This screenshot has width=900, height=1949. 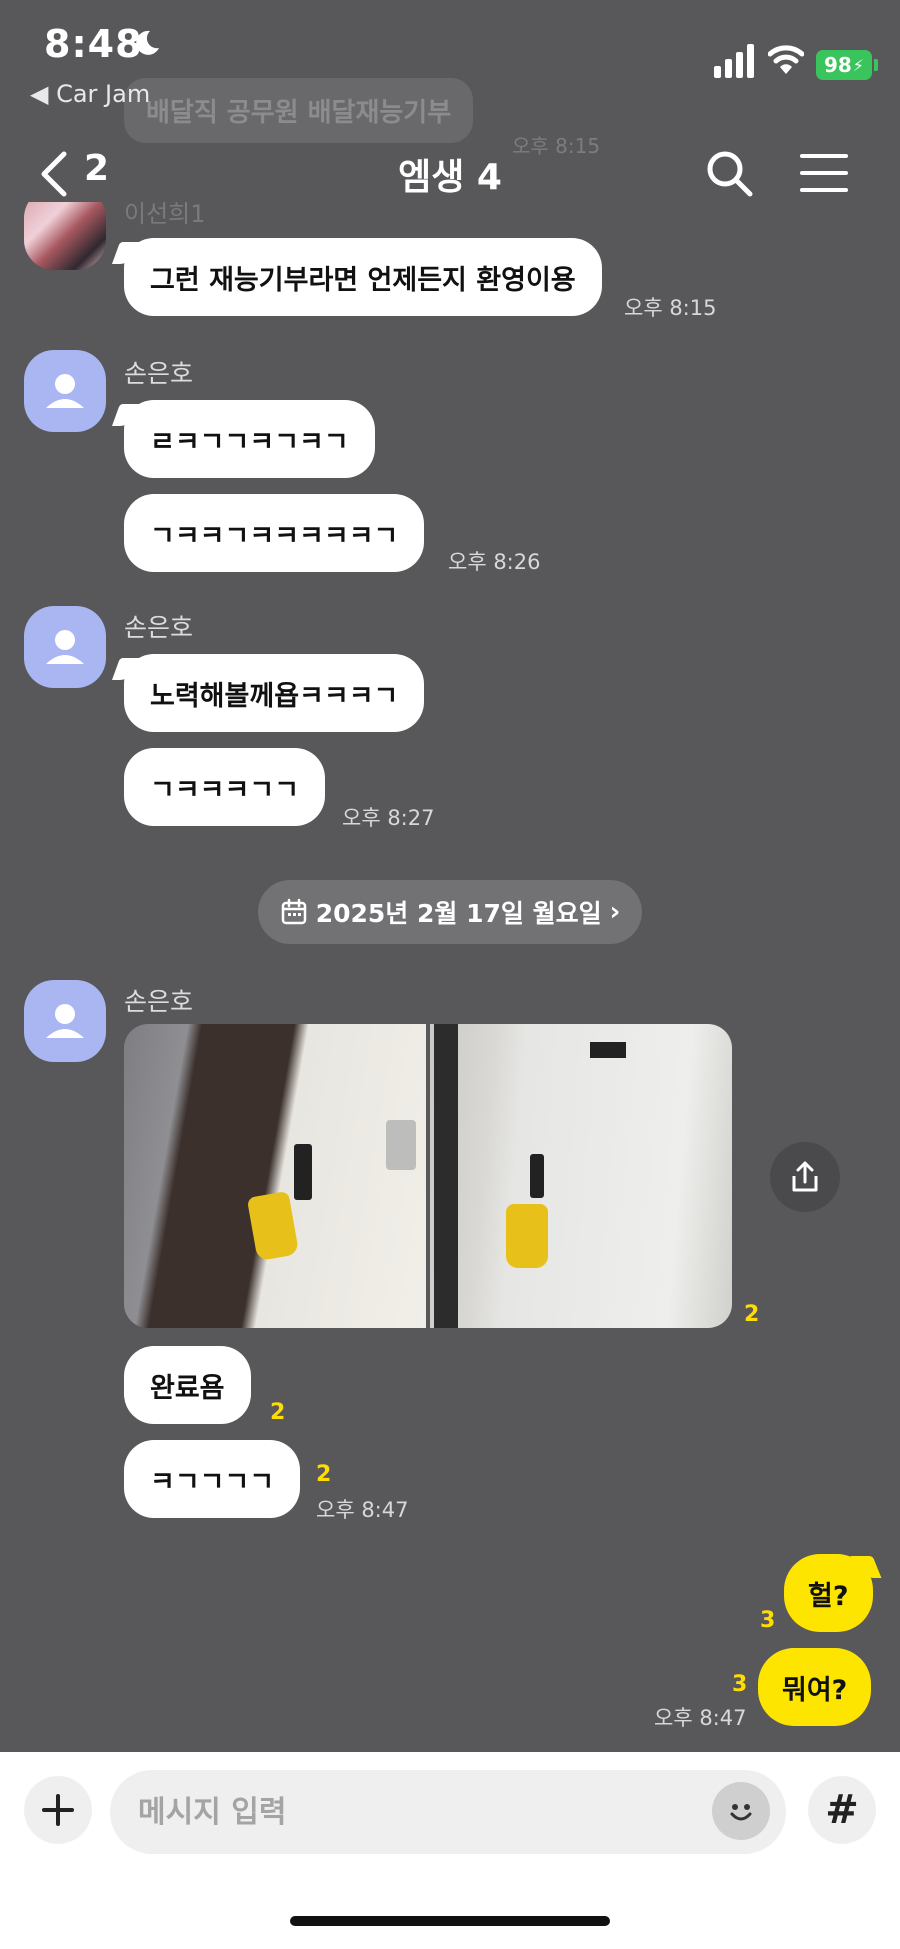 I want to click on search-icon, so click(x=729, y=173).